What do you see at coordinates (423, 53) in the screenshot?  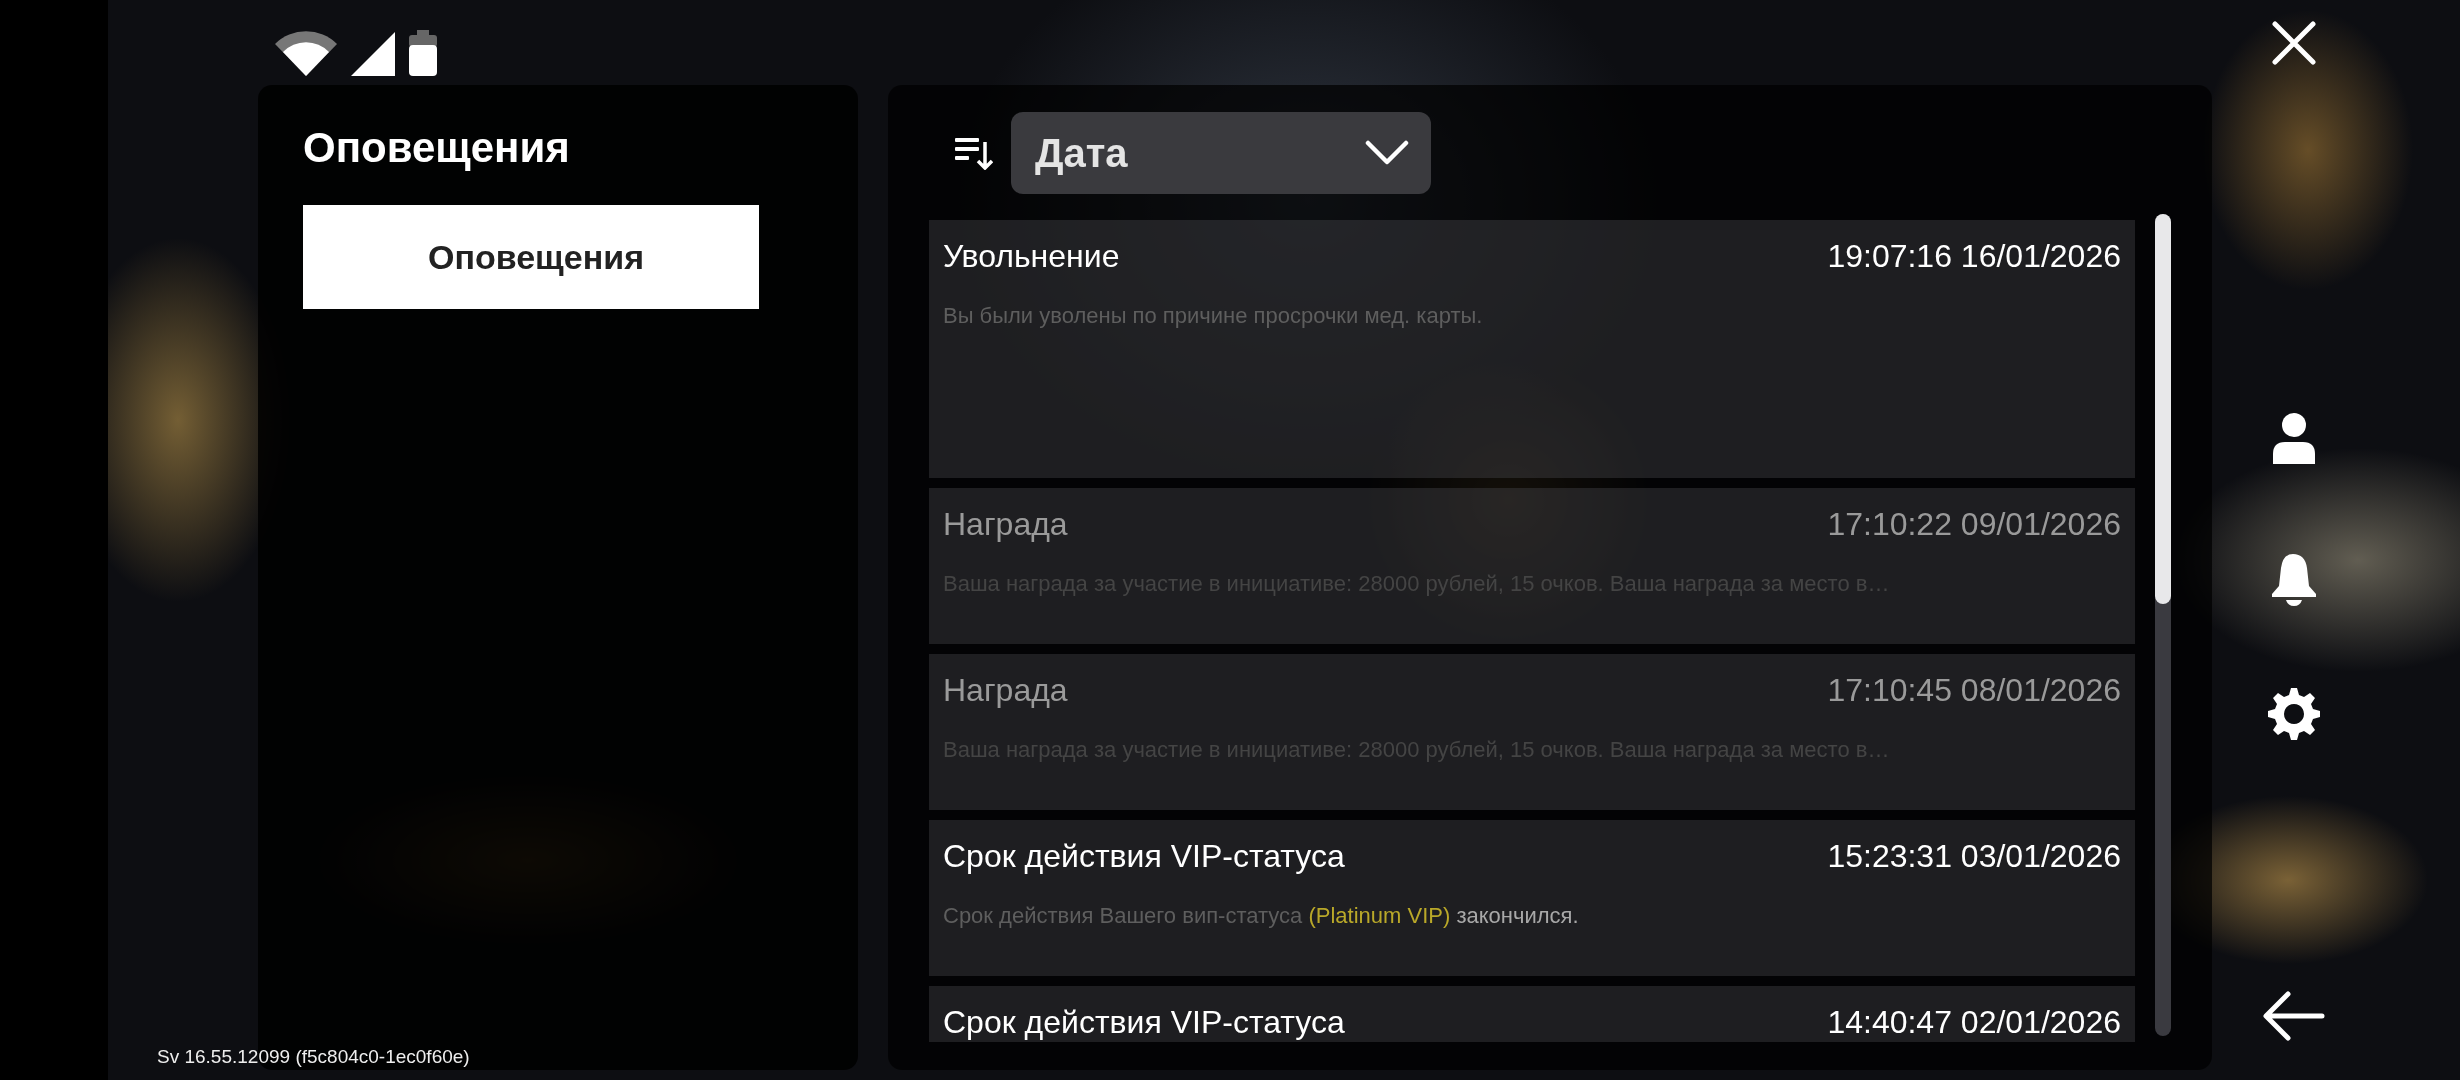 I see `battery-icon` at bounding box center [423, 53].